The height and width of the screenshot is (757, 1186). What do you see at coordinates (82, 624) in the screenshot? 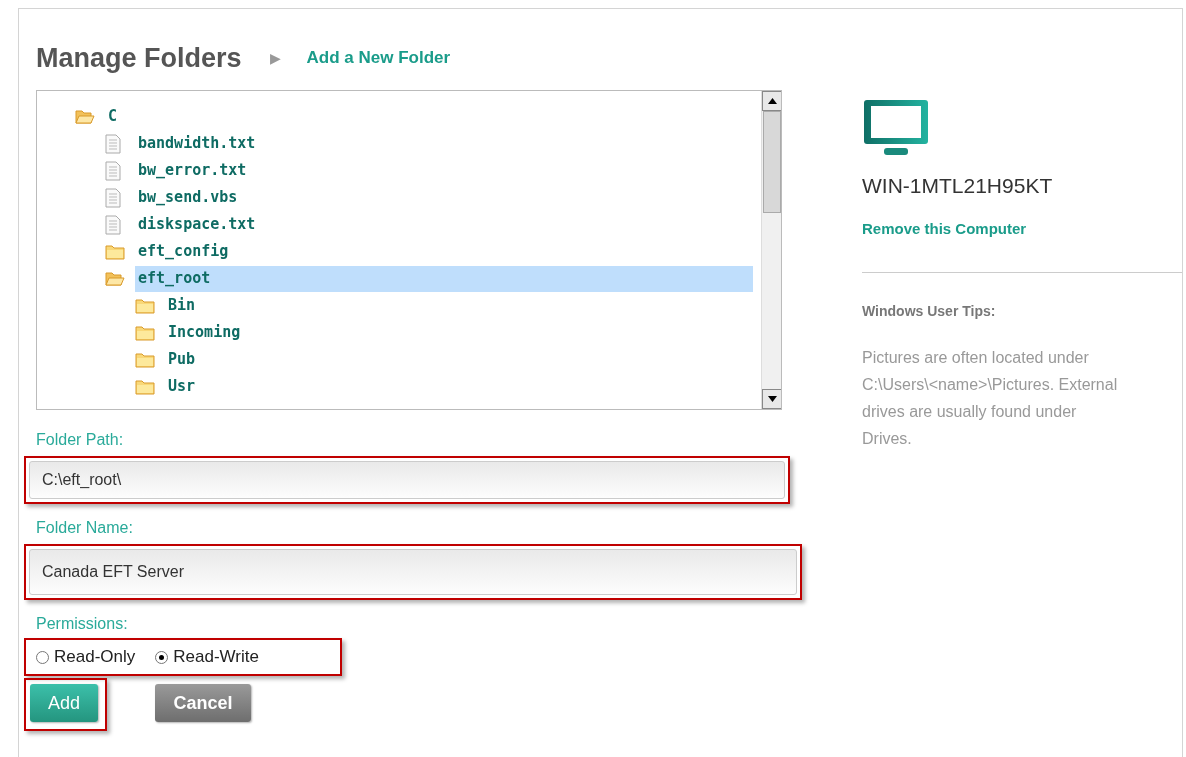
I see `field-label: Permissions:` at bounding box center [82, 624].